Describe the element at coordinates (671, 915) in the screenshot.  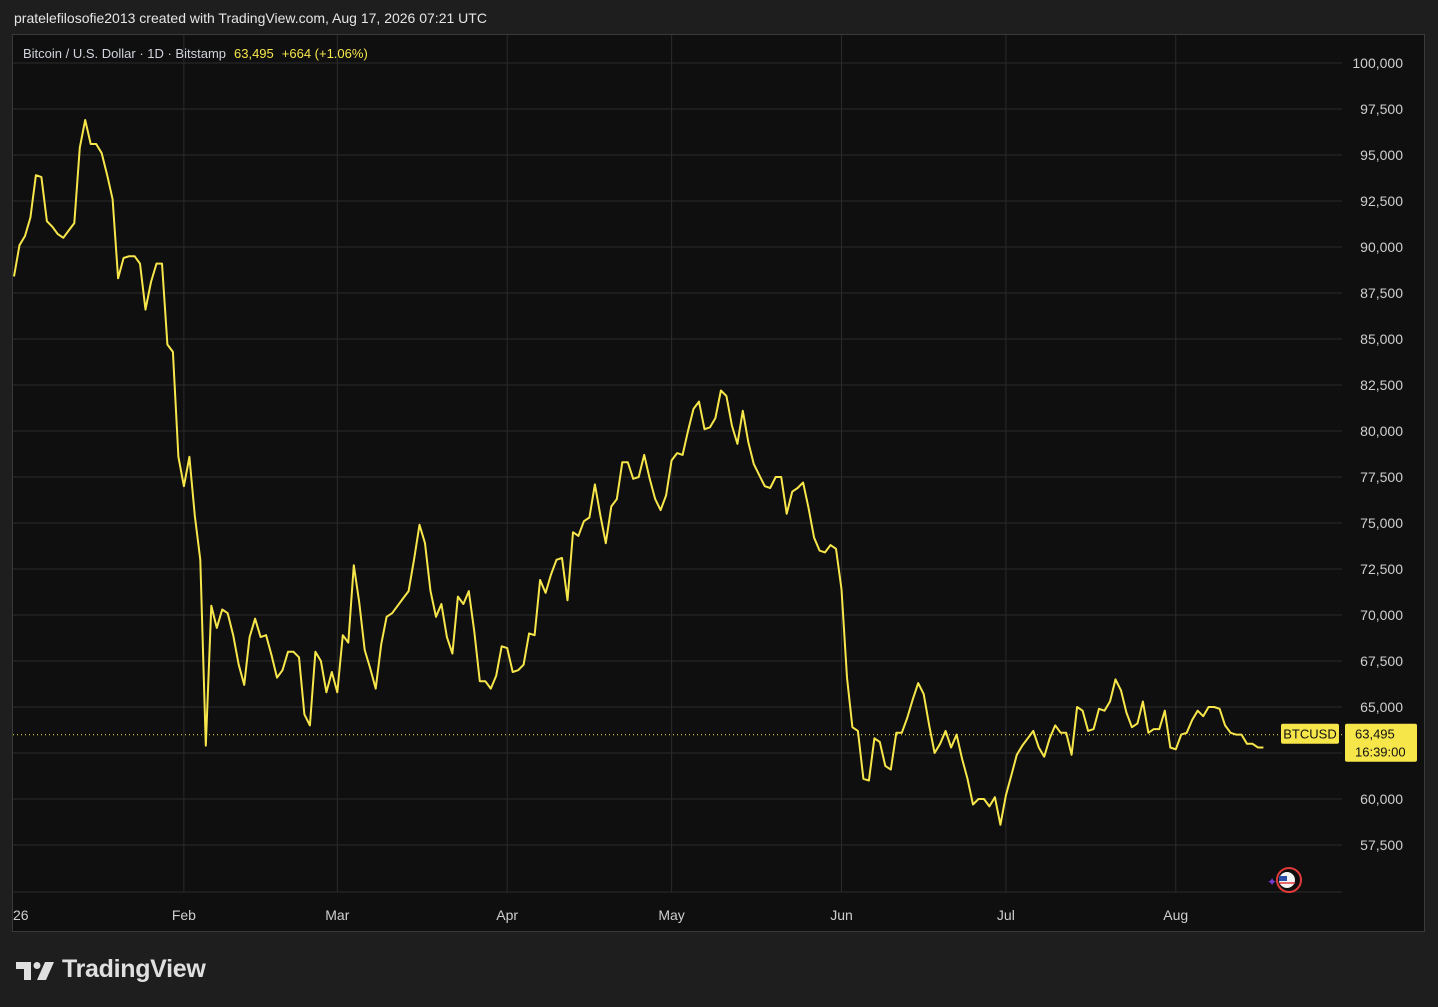
I see `x-tick-label: May` at that location.